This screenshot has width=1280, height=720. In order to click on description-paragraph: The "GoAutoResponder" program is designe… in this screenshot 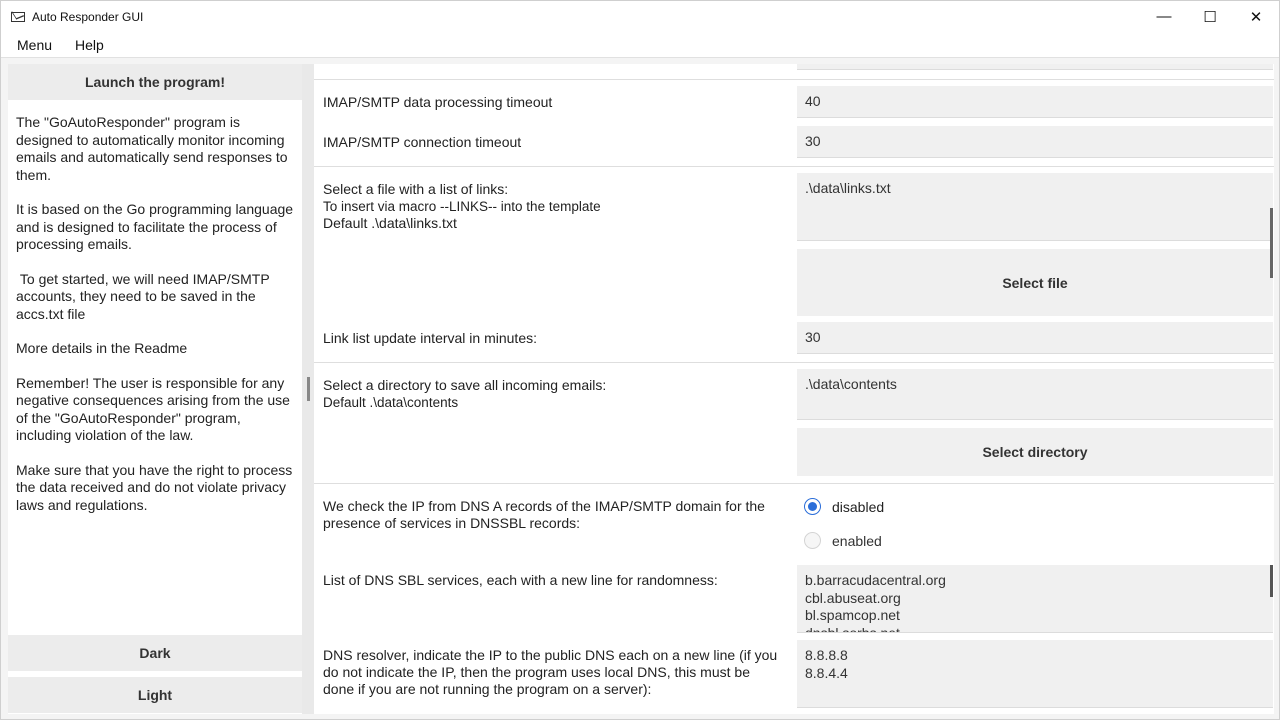, I will do `click(152, 148)`.